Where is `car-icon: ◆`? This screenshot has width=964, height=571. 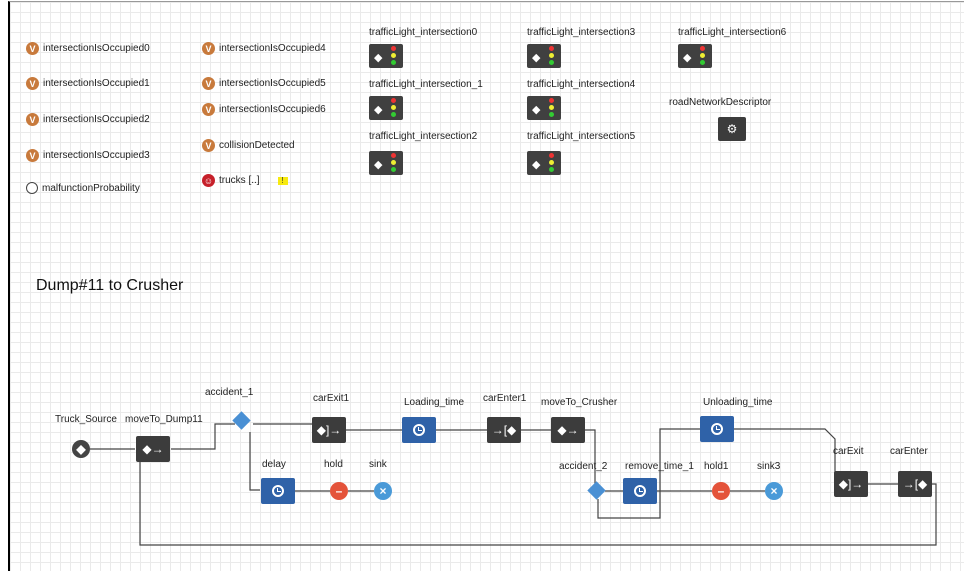
car-icon: ◆ is located at coordinates (81, 449).